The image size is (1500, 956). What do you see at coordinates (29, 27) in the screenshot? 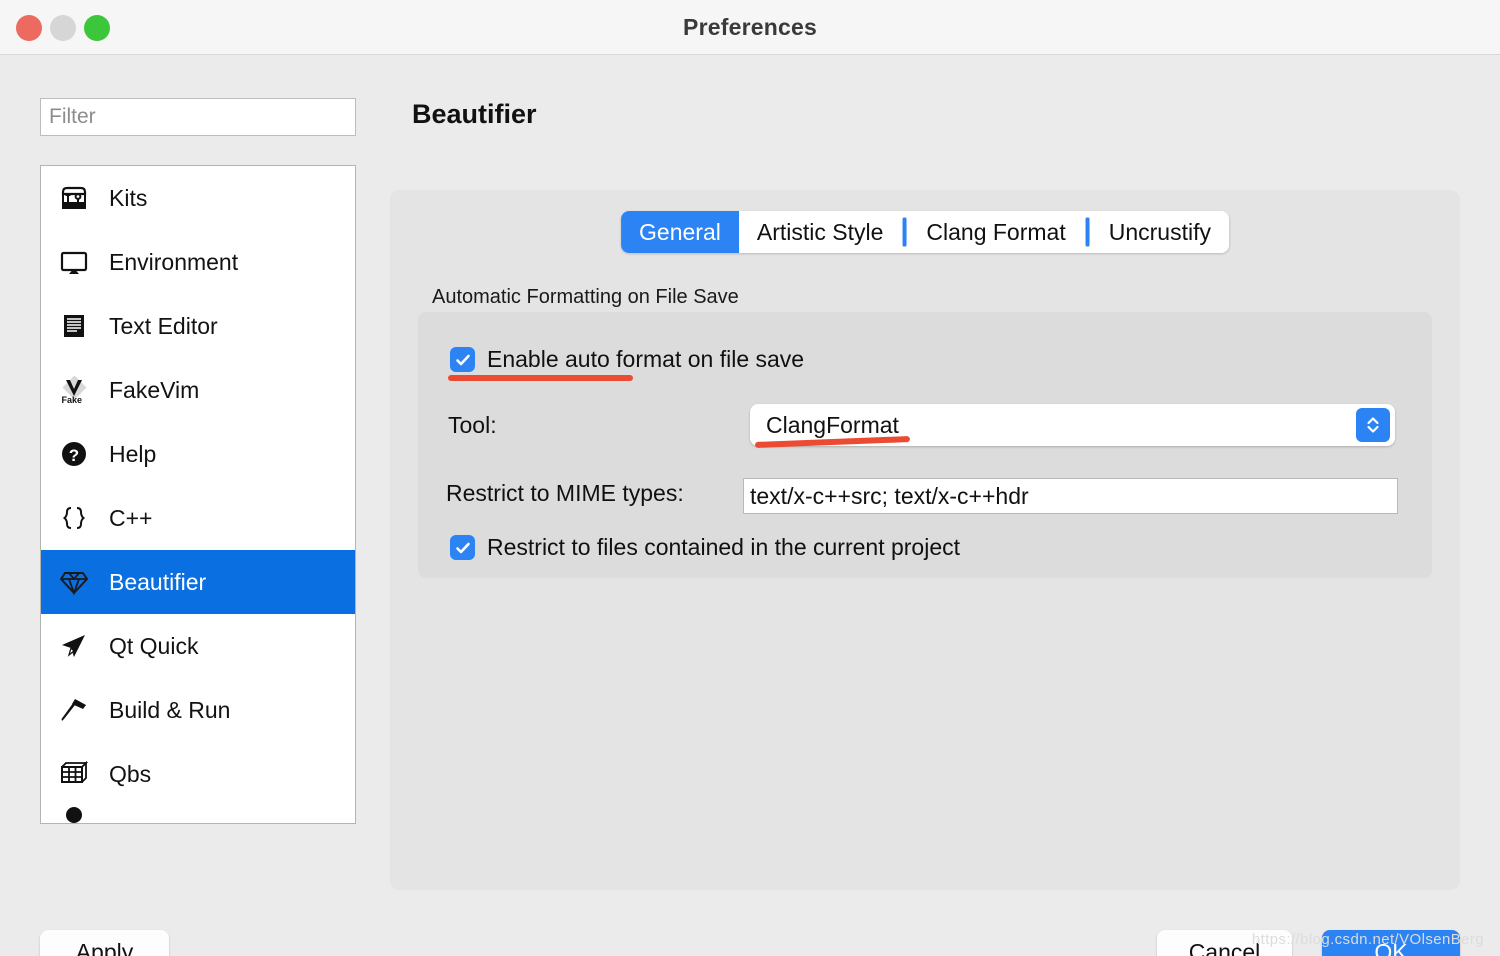
I see `close-window-icon` at bounding box center [29, 27].